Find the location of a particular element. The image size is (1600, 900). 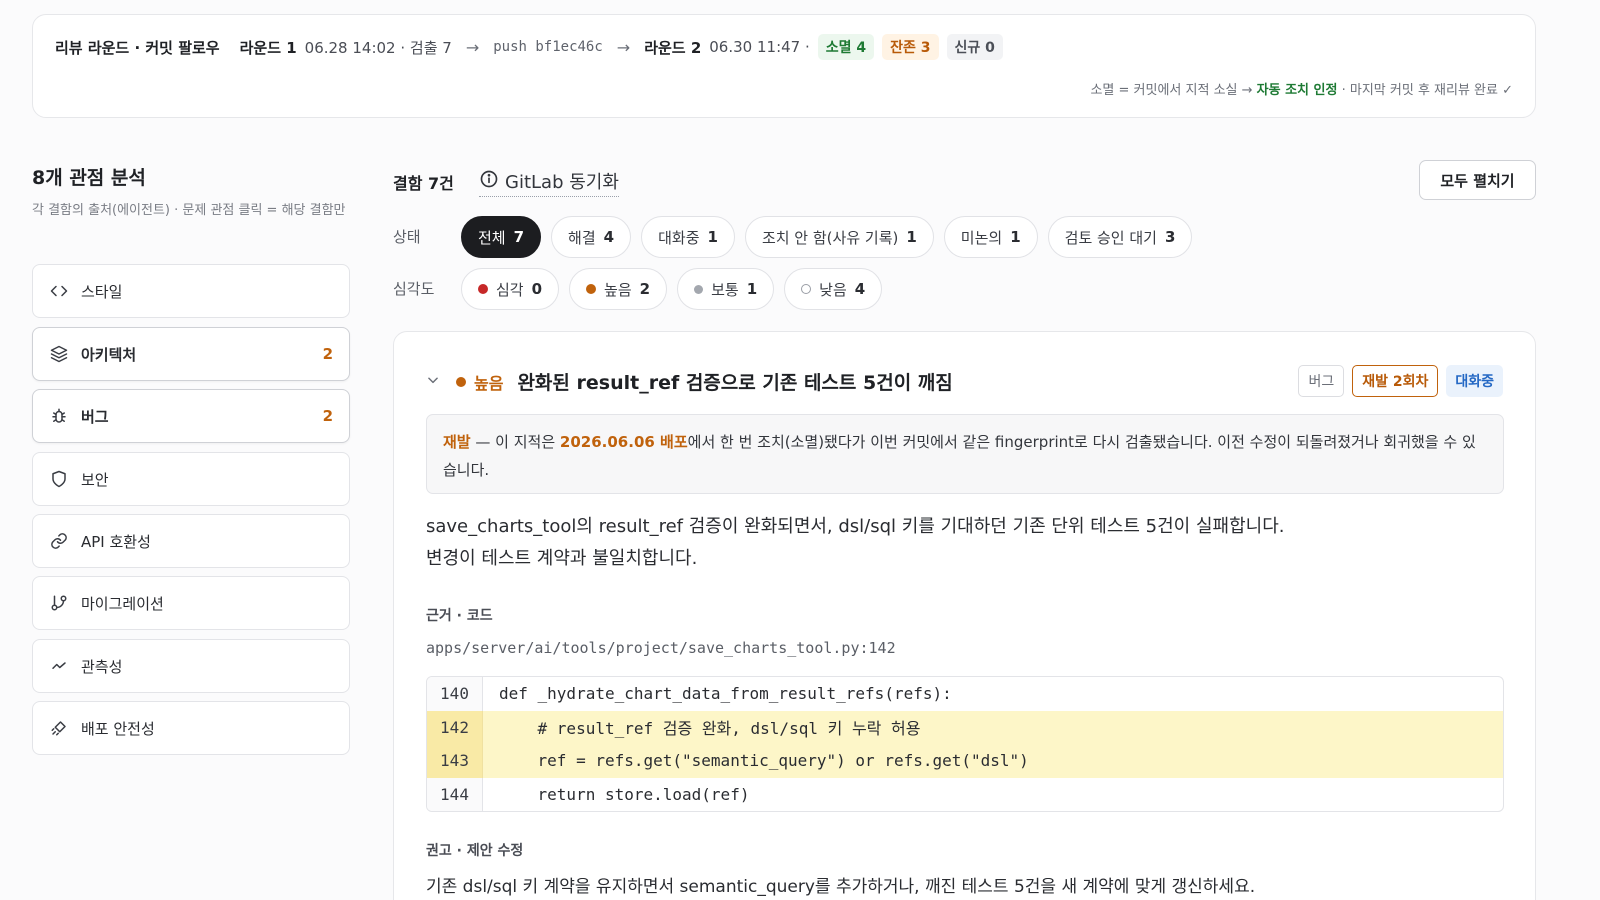

filter-label: 조치 안 함(사유 기록) is located at coordinates (830, 237).